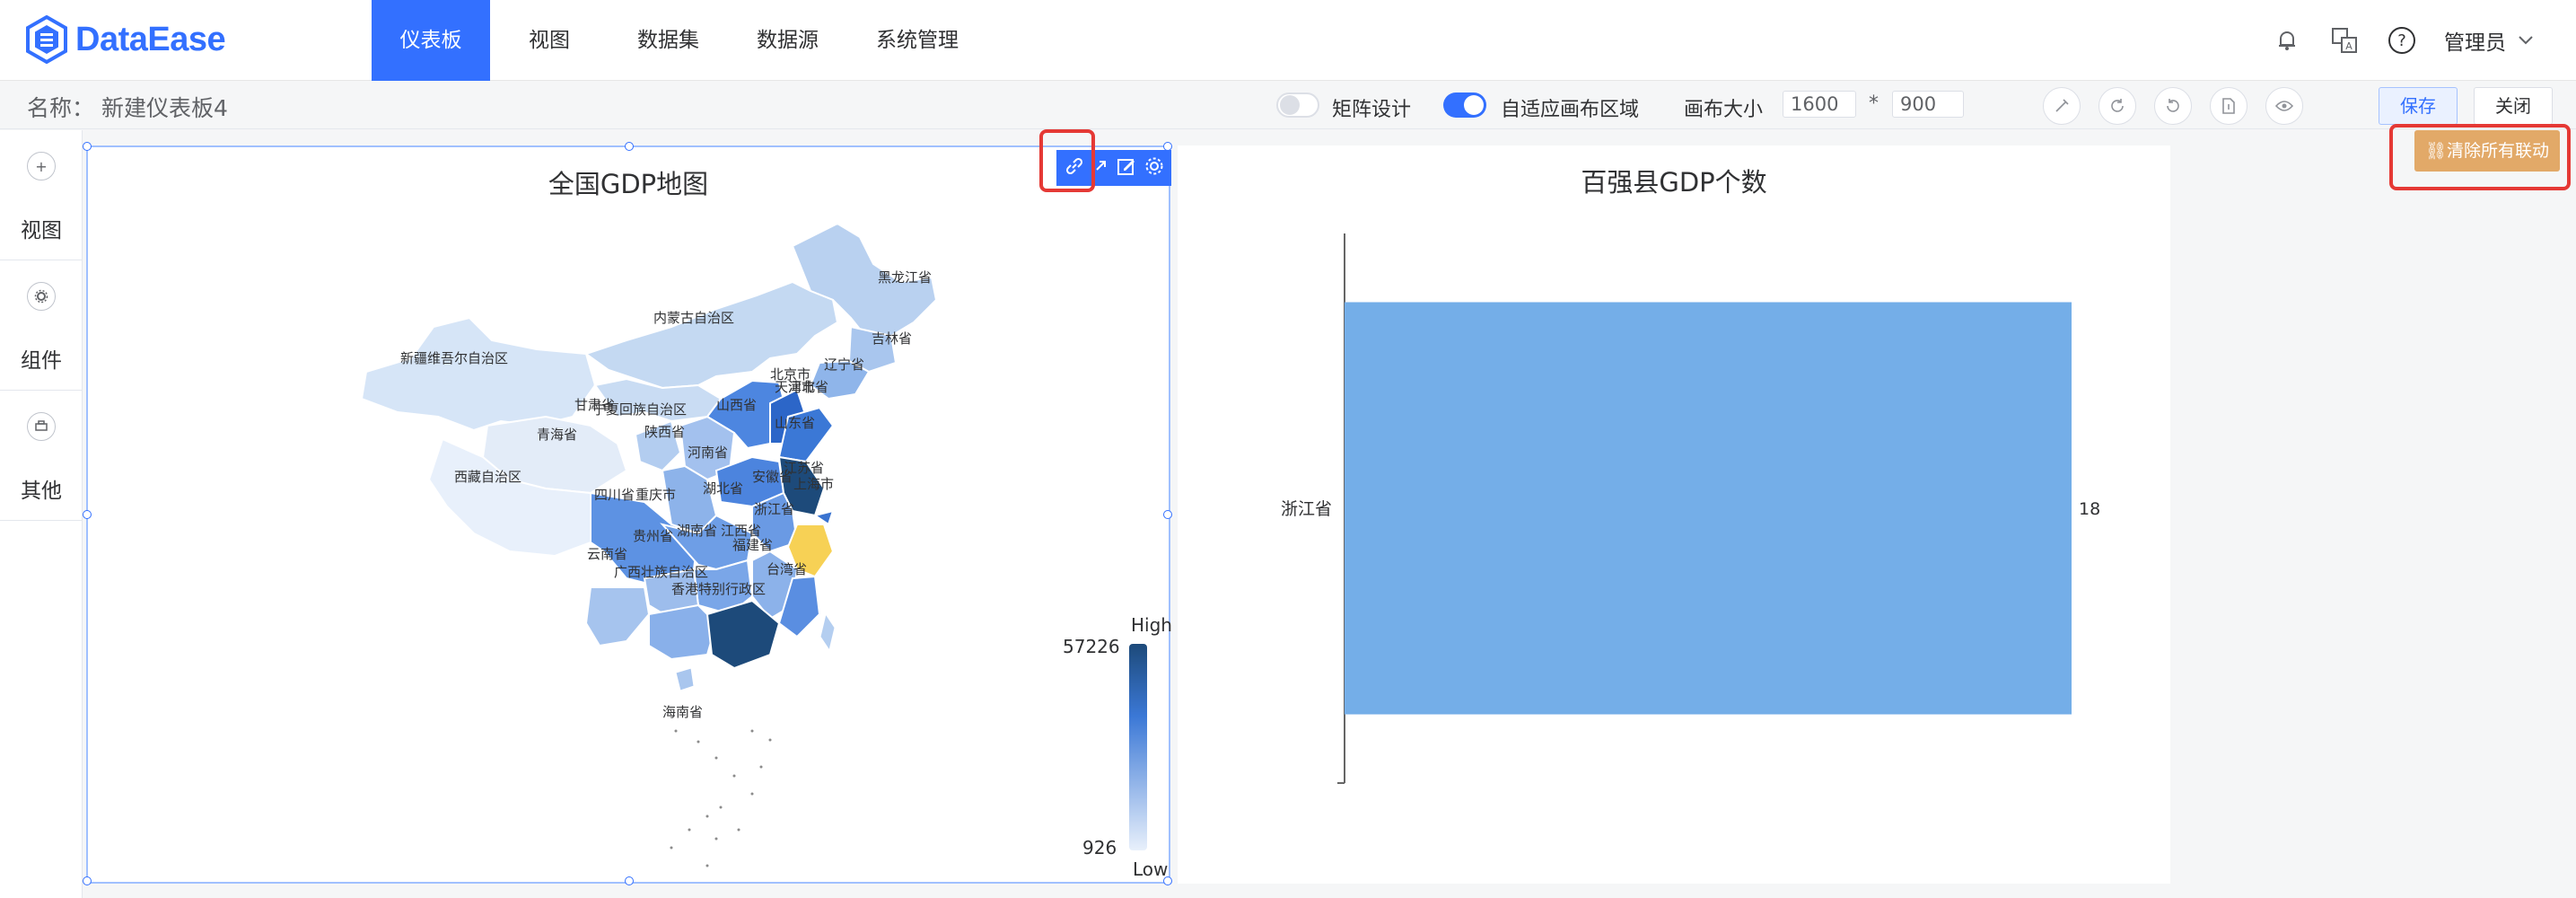 The width and height of the screenshot is (2576, 898). I want to click on sidebar-item-label: 其他, so click(41, 491).